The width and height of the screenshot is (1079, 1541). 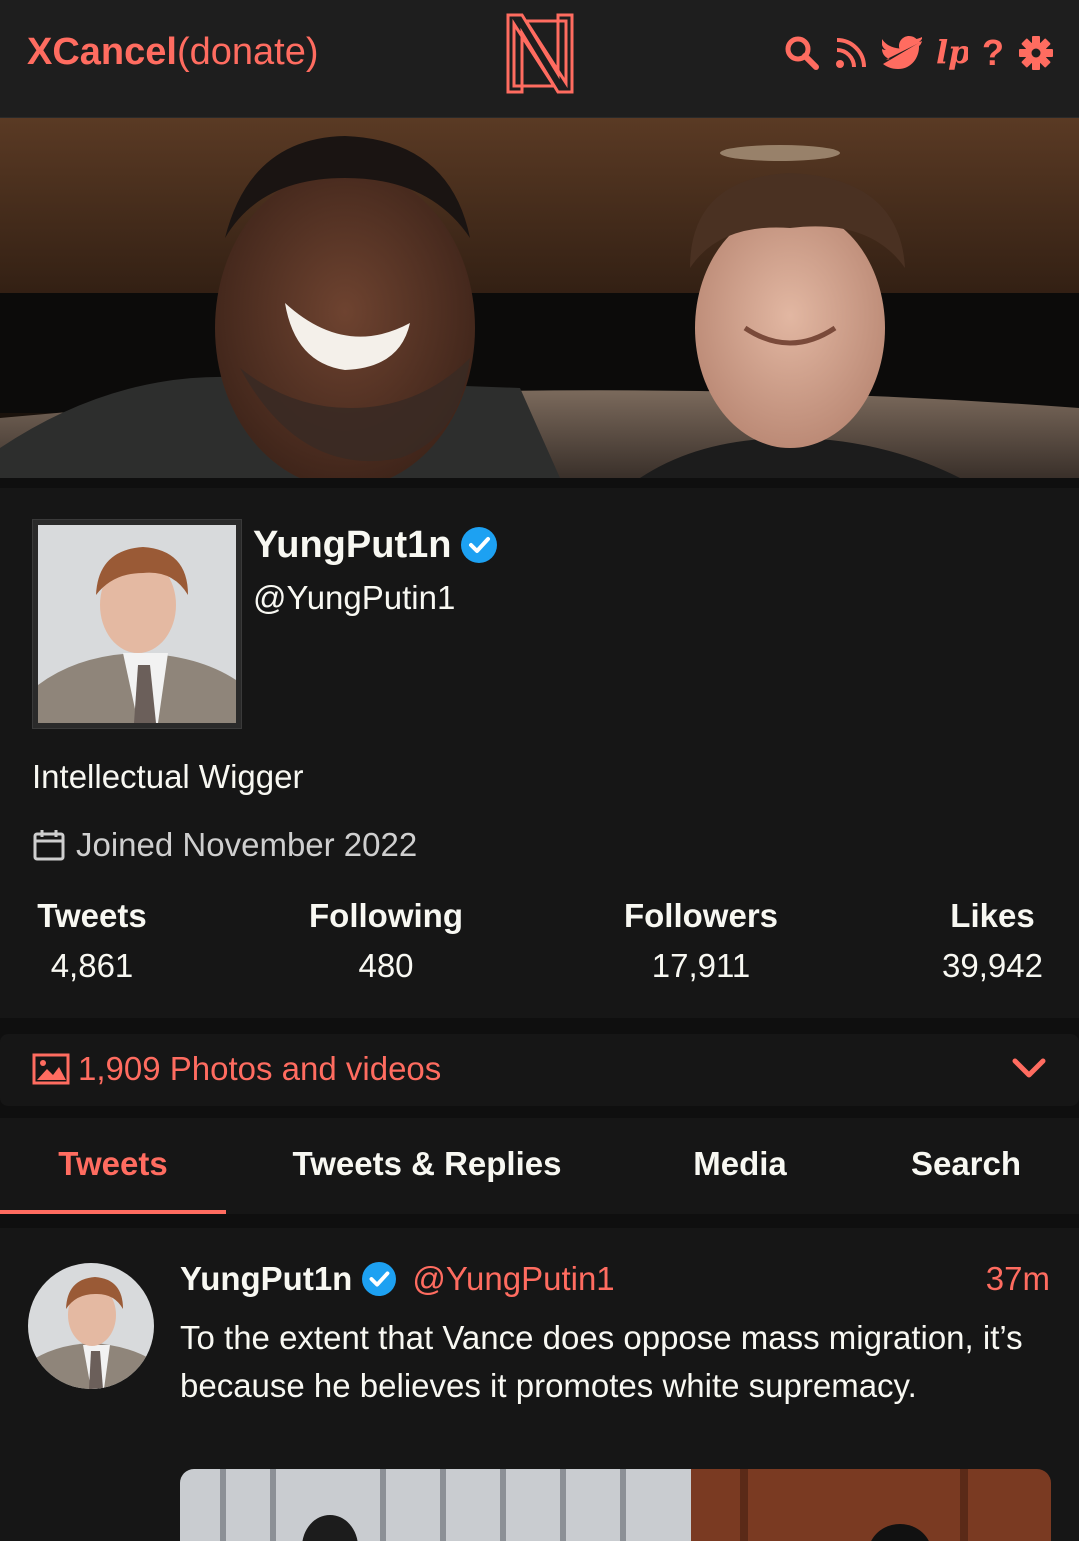 I want to click on search-icon, so click(x=802, y=53).